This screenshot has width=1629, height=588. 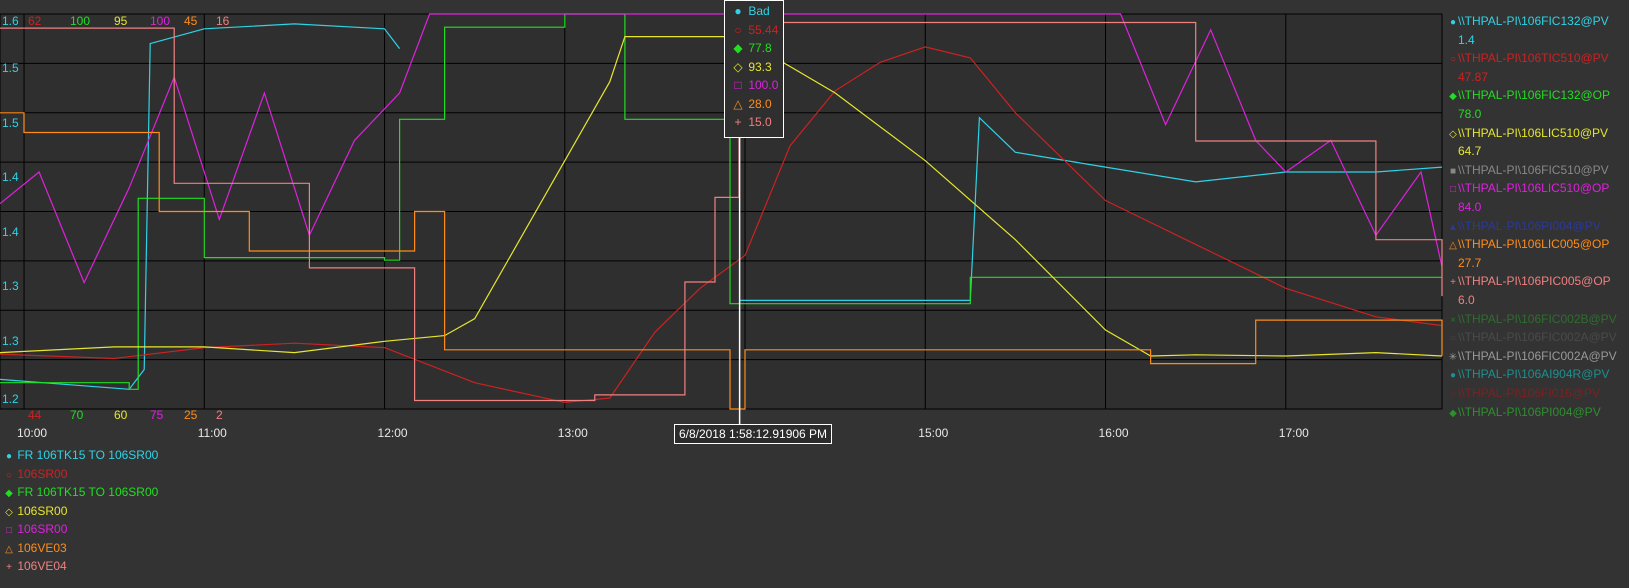 I want to click on legend-series-value: 78.0, so click(x=1470, y=114).